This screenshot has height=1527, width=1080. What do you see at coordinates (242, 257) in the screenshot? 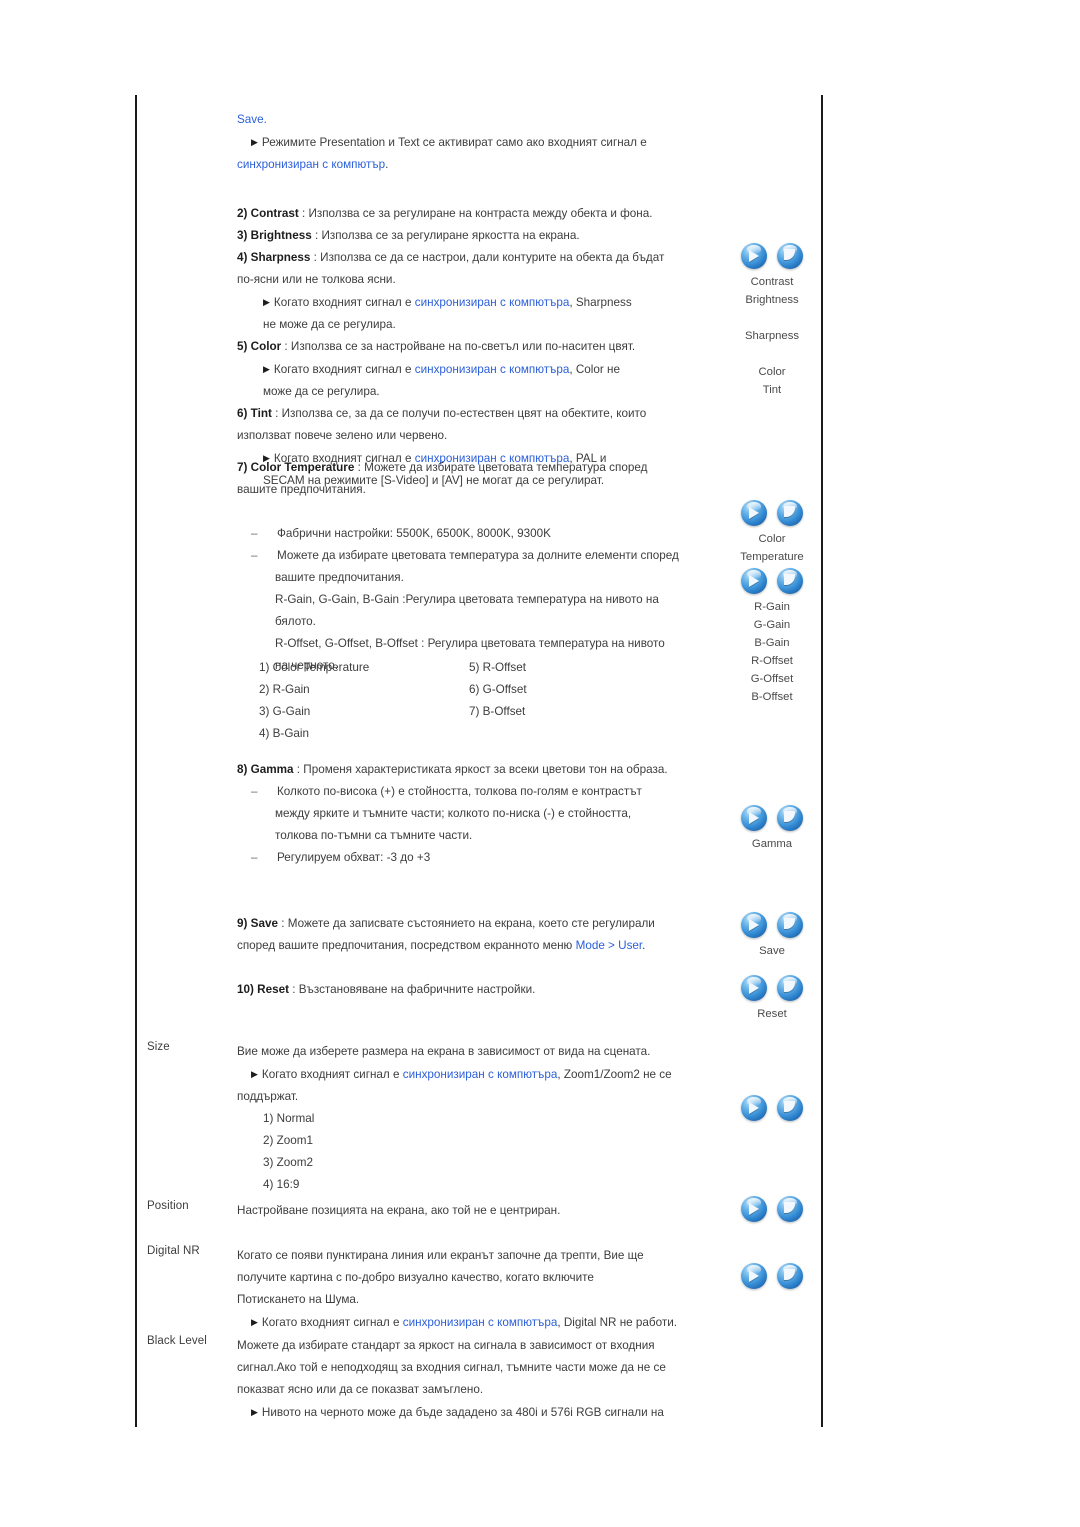
I see `sharpness-num: 4)` at bounding box center [242, 257].